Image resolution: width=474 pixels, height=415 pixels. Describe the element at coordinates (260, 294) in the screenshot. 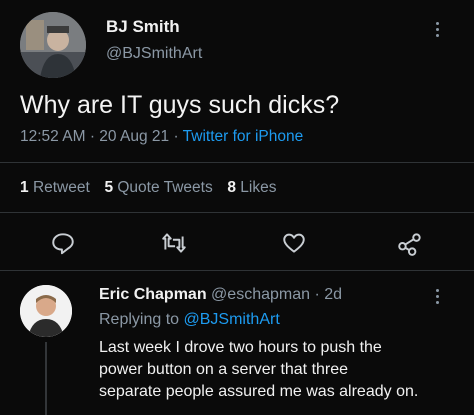

I see `reply-author-handle: @eschapman` at that location.